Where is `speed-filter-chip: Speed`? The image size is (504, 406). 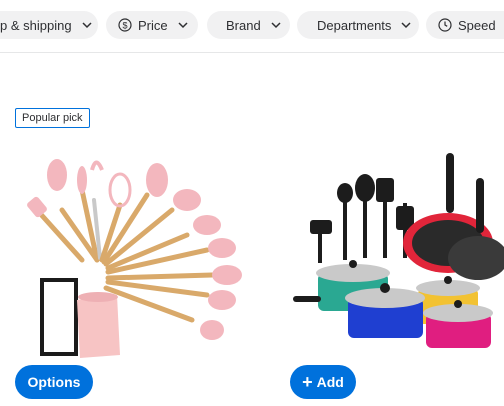 speed-filter-chip: Speed is located at coordinates (465, 25).